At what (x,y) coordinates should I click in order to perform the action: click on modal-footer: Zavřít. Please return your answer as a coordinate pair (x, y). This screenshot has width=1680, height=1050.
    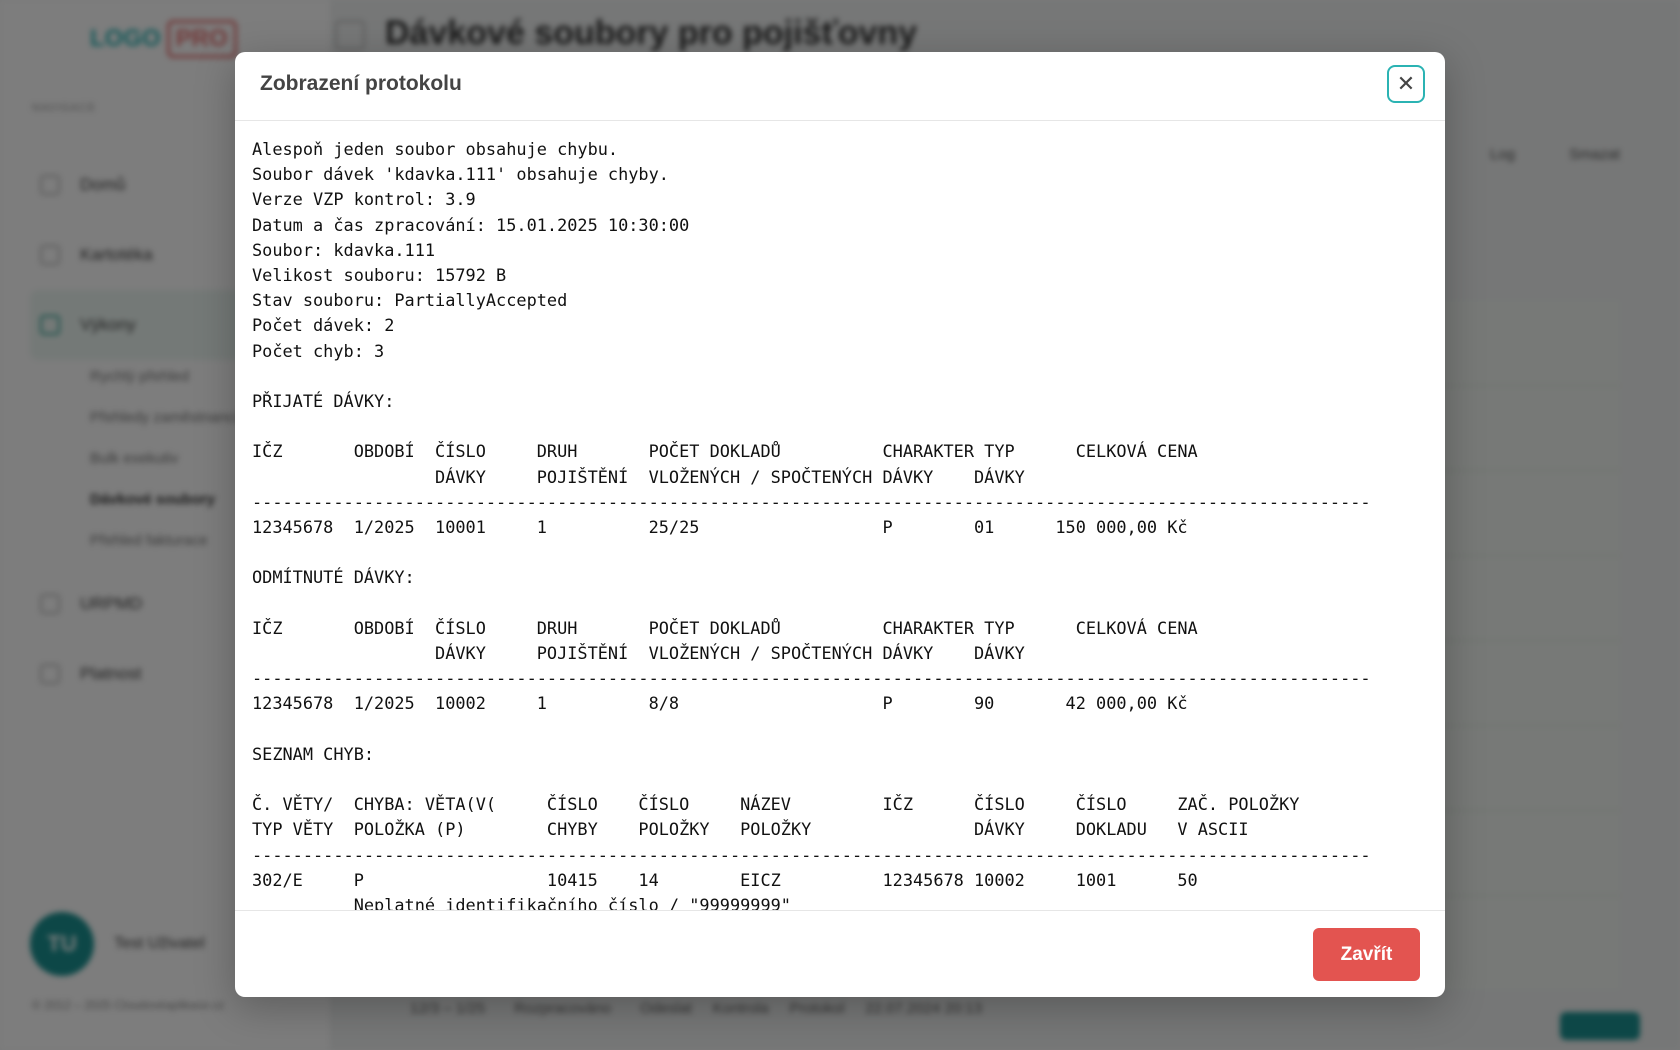
    Looking at the image, I should click on (840, 953).